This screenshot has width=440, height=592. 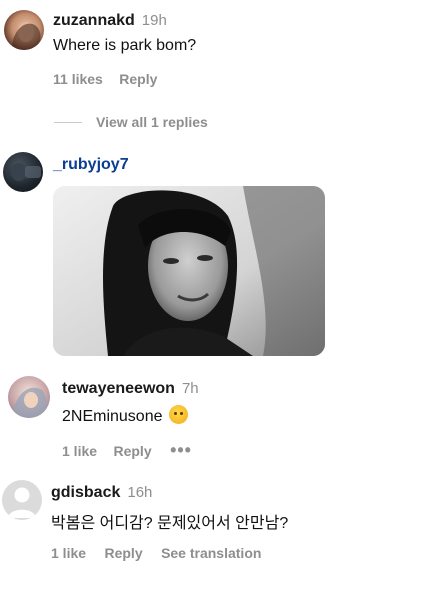 What do you see at coordinates (190, 388) in the screenshot?
I see `comment-time: 7h` at bounding box center [190, 388].